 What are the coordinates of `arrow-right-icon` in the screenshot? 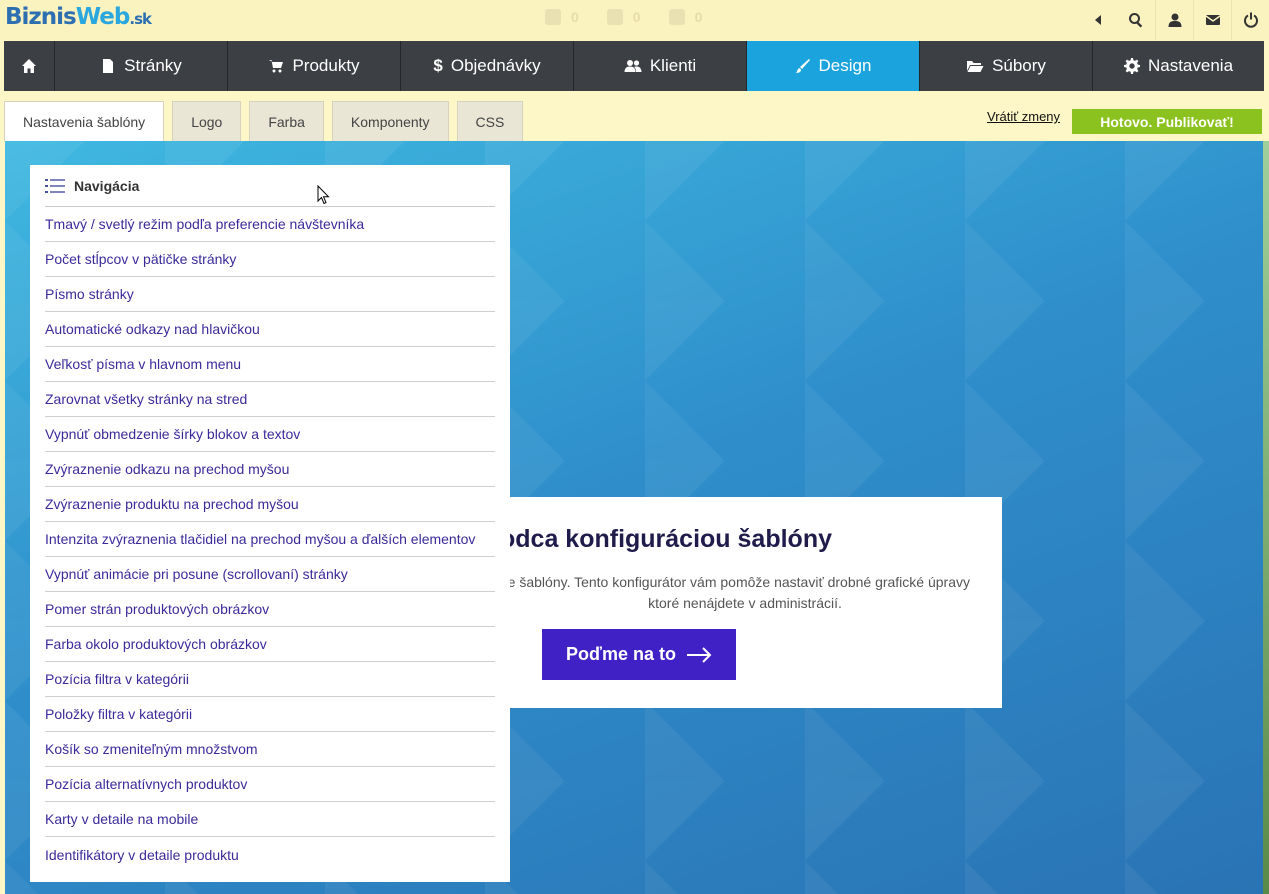 It's located at (699, 654).